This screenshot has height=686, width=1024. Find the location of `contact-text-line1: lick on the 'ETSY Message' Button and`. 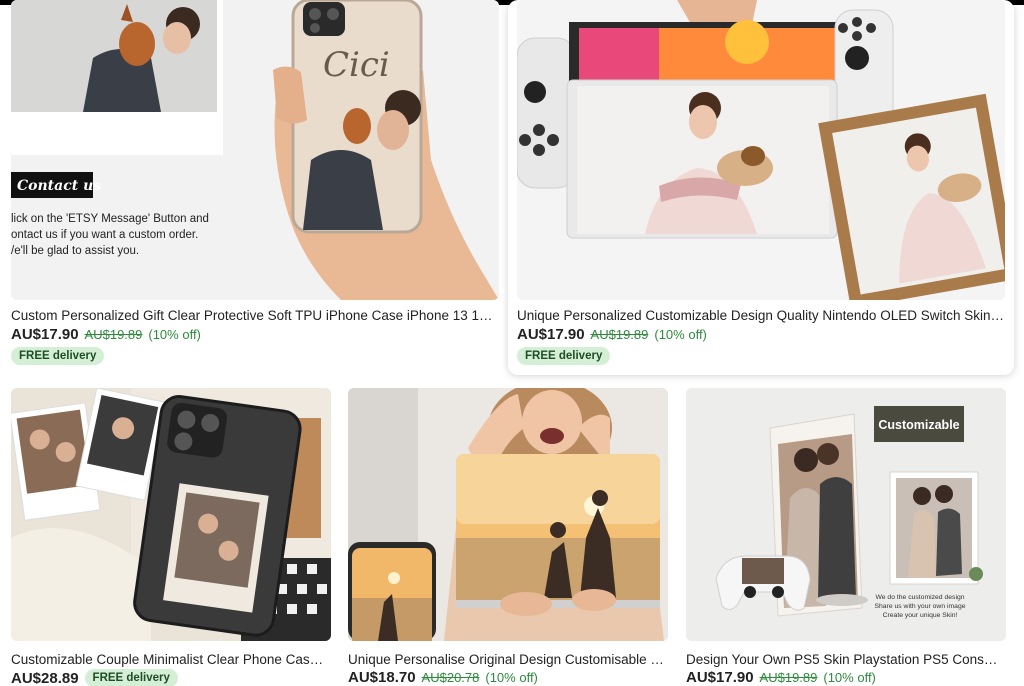

contact-text-line1: lick on the 'ETSY Message' Button and is located at coordinates (110, 219).